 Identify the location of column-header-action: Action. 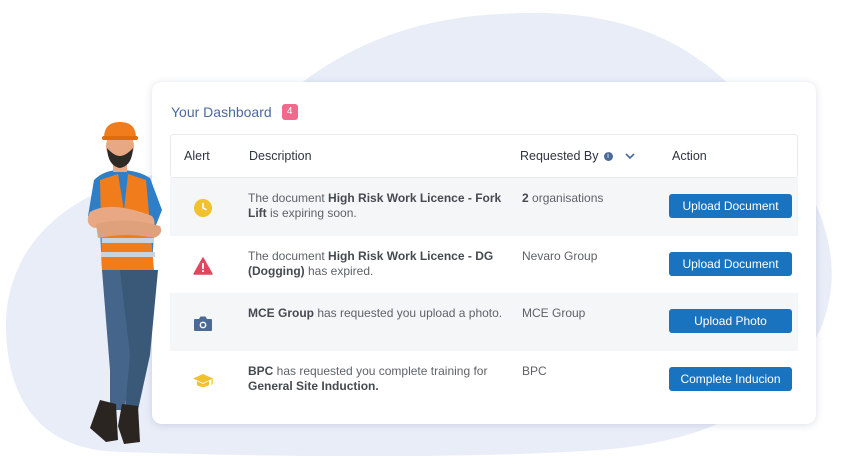
(689, 156).